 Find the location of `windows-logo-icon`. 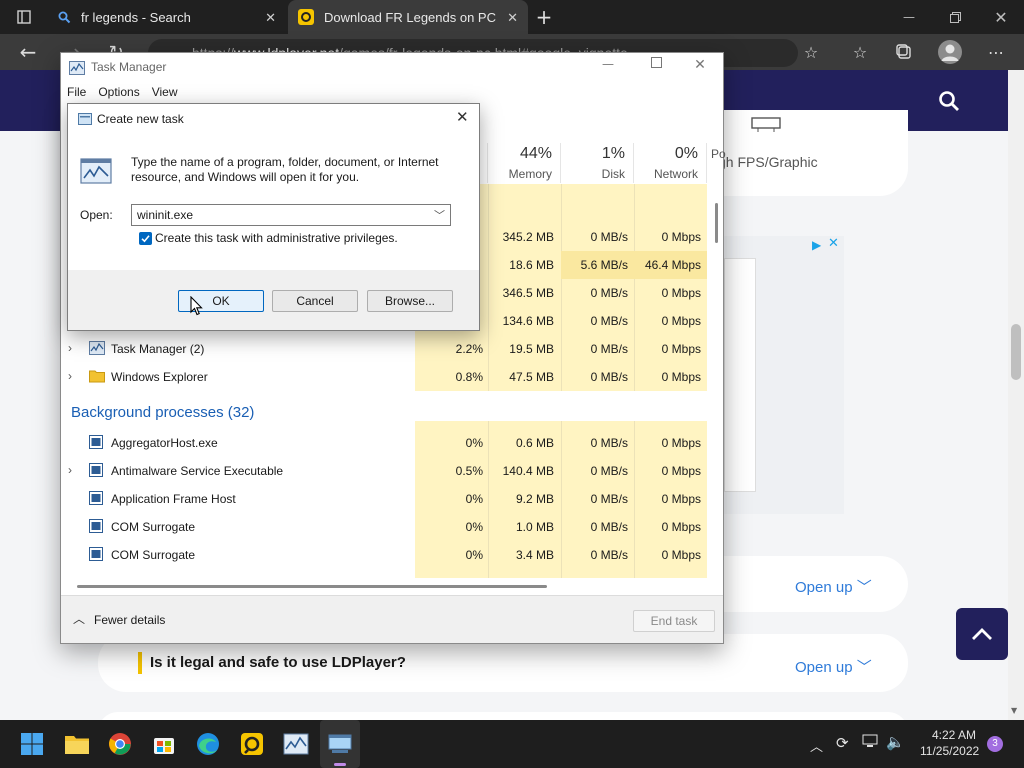

windows-logo-icon is located at coordinates (32, 744).